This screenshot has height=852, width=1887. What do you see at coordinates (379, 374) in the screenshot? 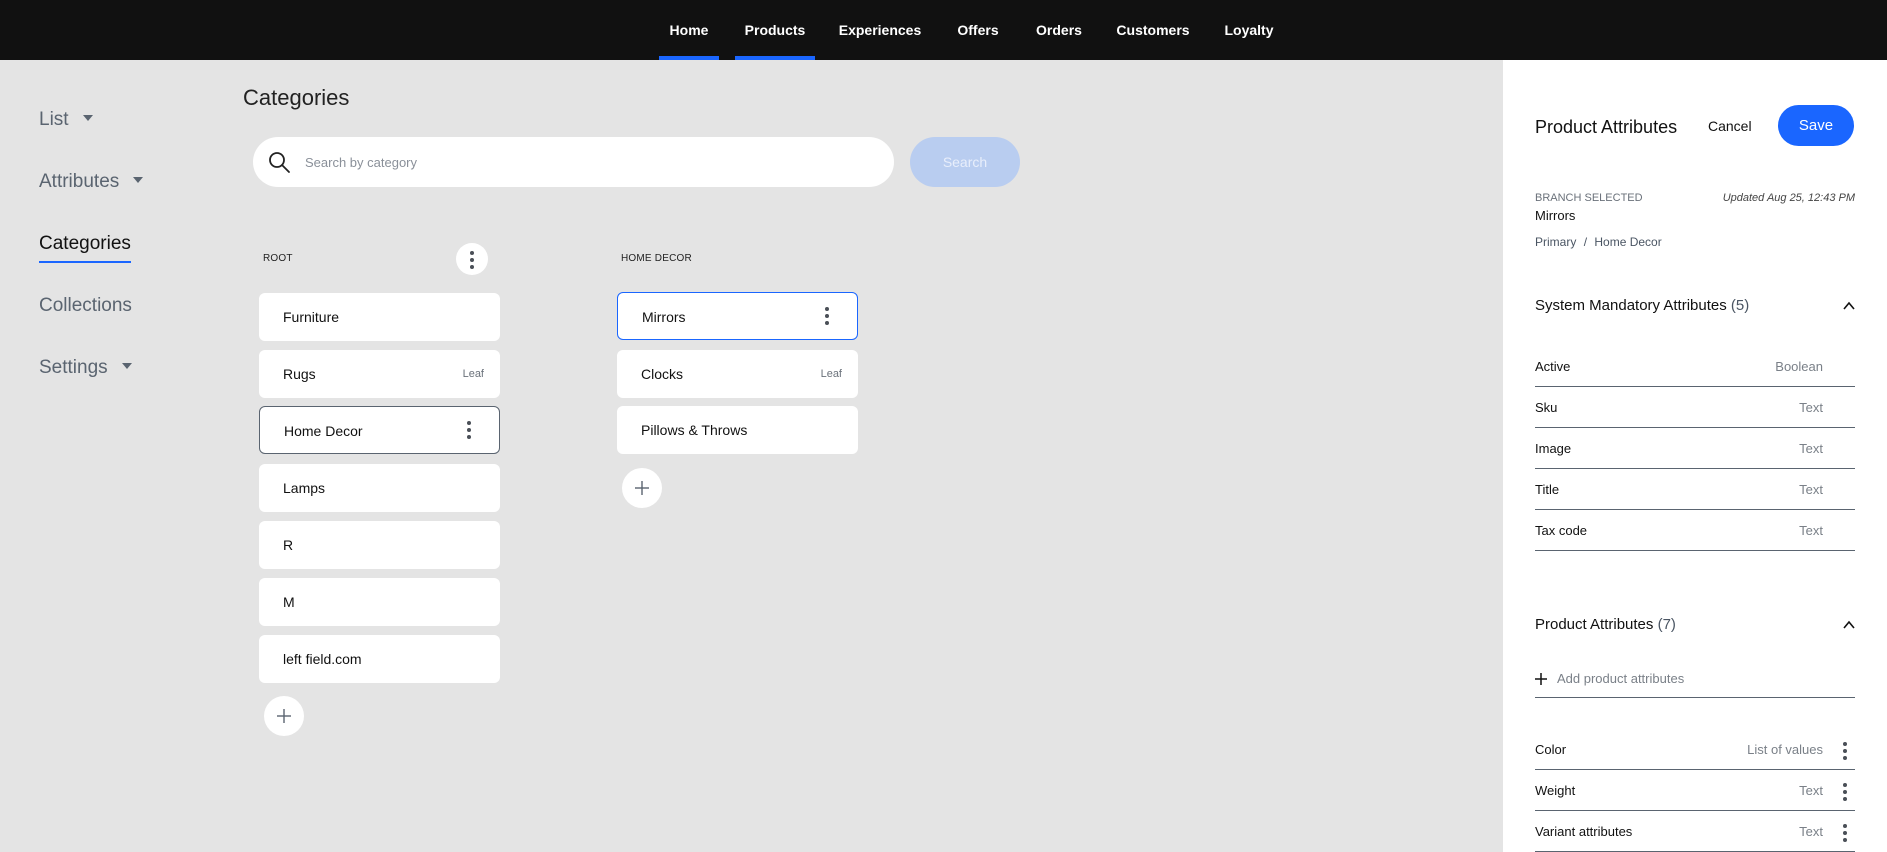
I see `category-card: Rugs Leaf` at bounding box center [379, 374].